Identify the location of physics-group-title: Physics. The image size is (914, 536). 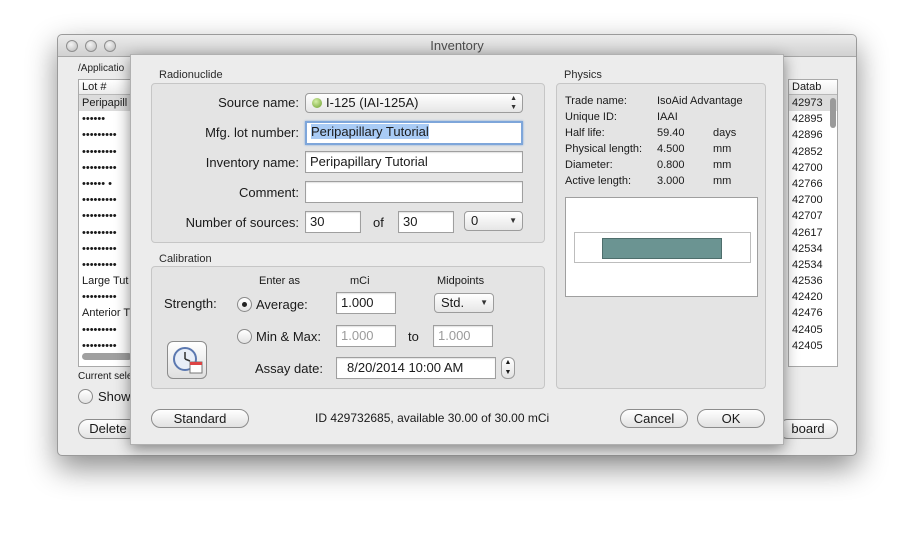
(583, 75).